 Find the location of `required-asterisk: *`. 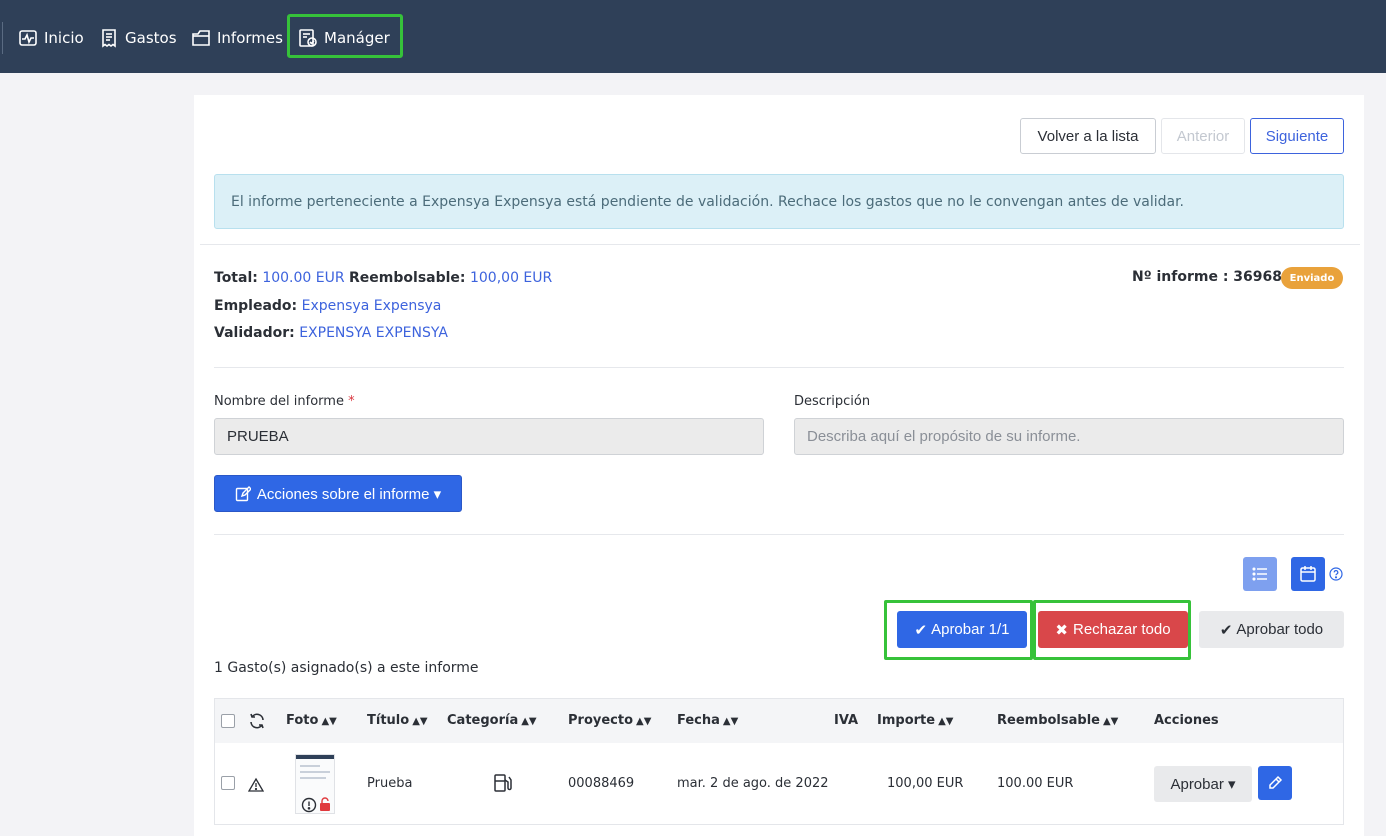

required-asterisk: * is located at coordinates (351, 401).